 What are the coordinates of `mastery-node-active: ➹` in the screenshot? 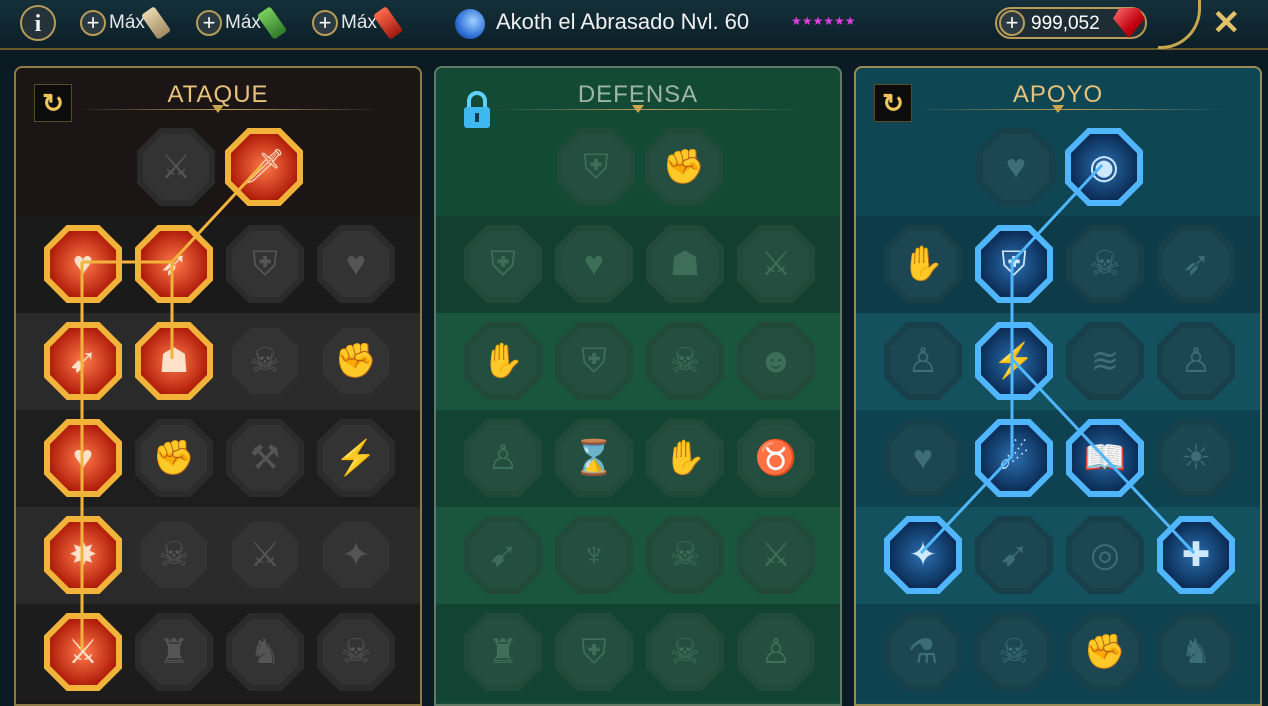 It's located at (83, 361).